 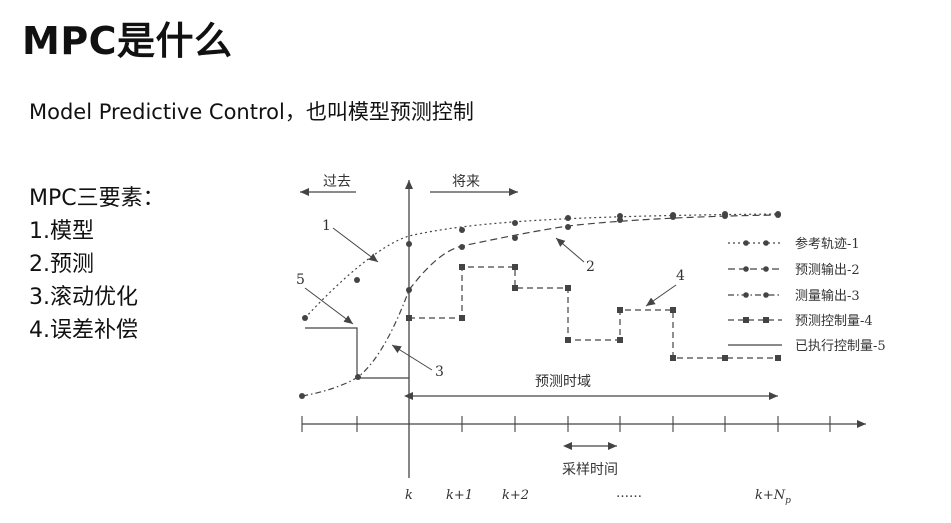 What do you see at coordinates (570, 250) in the screenshot?
I see `callout-2-arrow` at bounding box center [570, 250].